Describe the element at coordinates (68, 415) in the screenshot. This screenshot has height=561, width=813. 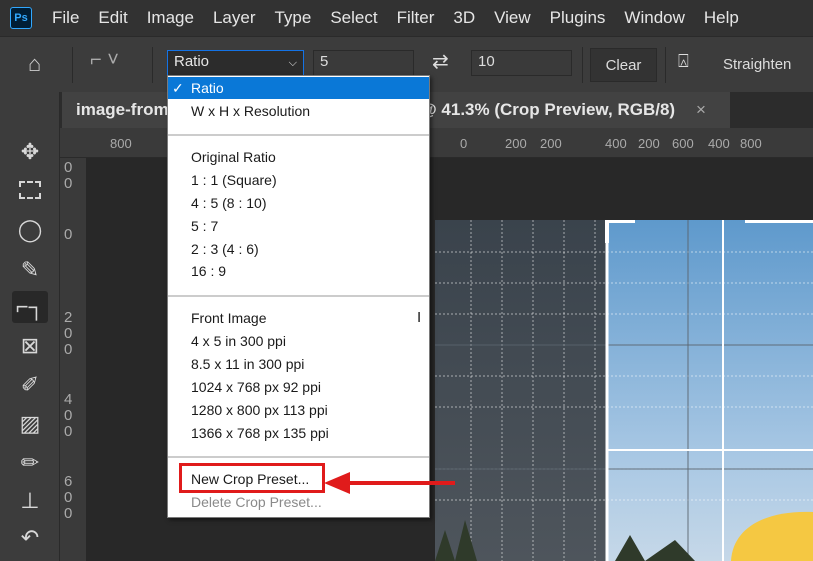
I see `ruler-label-v: 400` at that location.